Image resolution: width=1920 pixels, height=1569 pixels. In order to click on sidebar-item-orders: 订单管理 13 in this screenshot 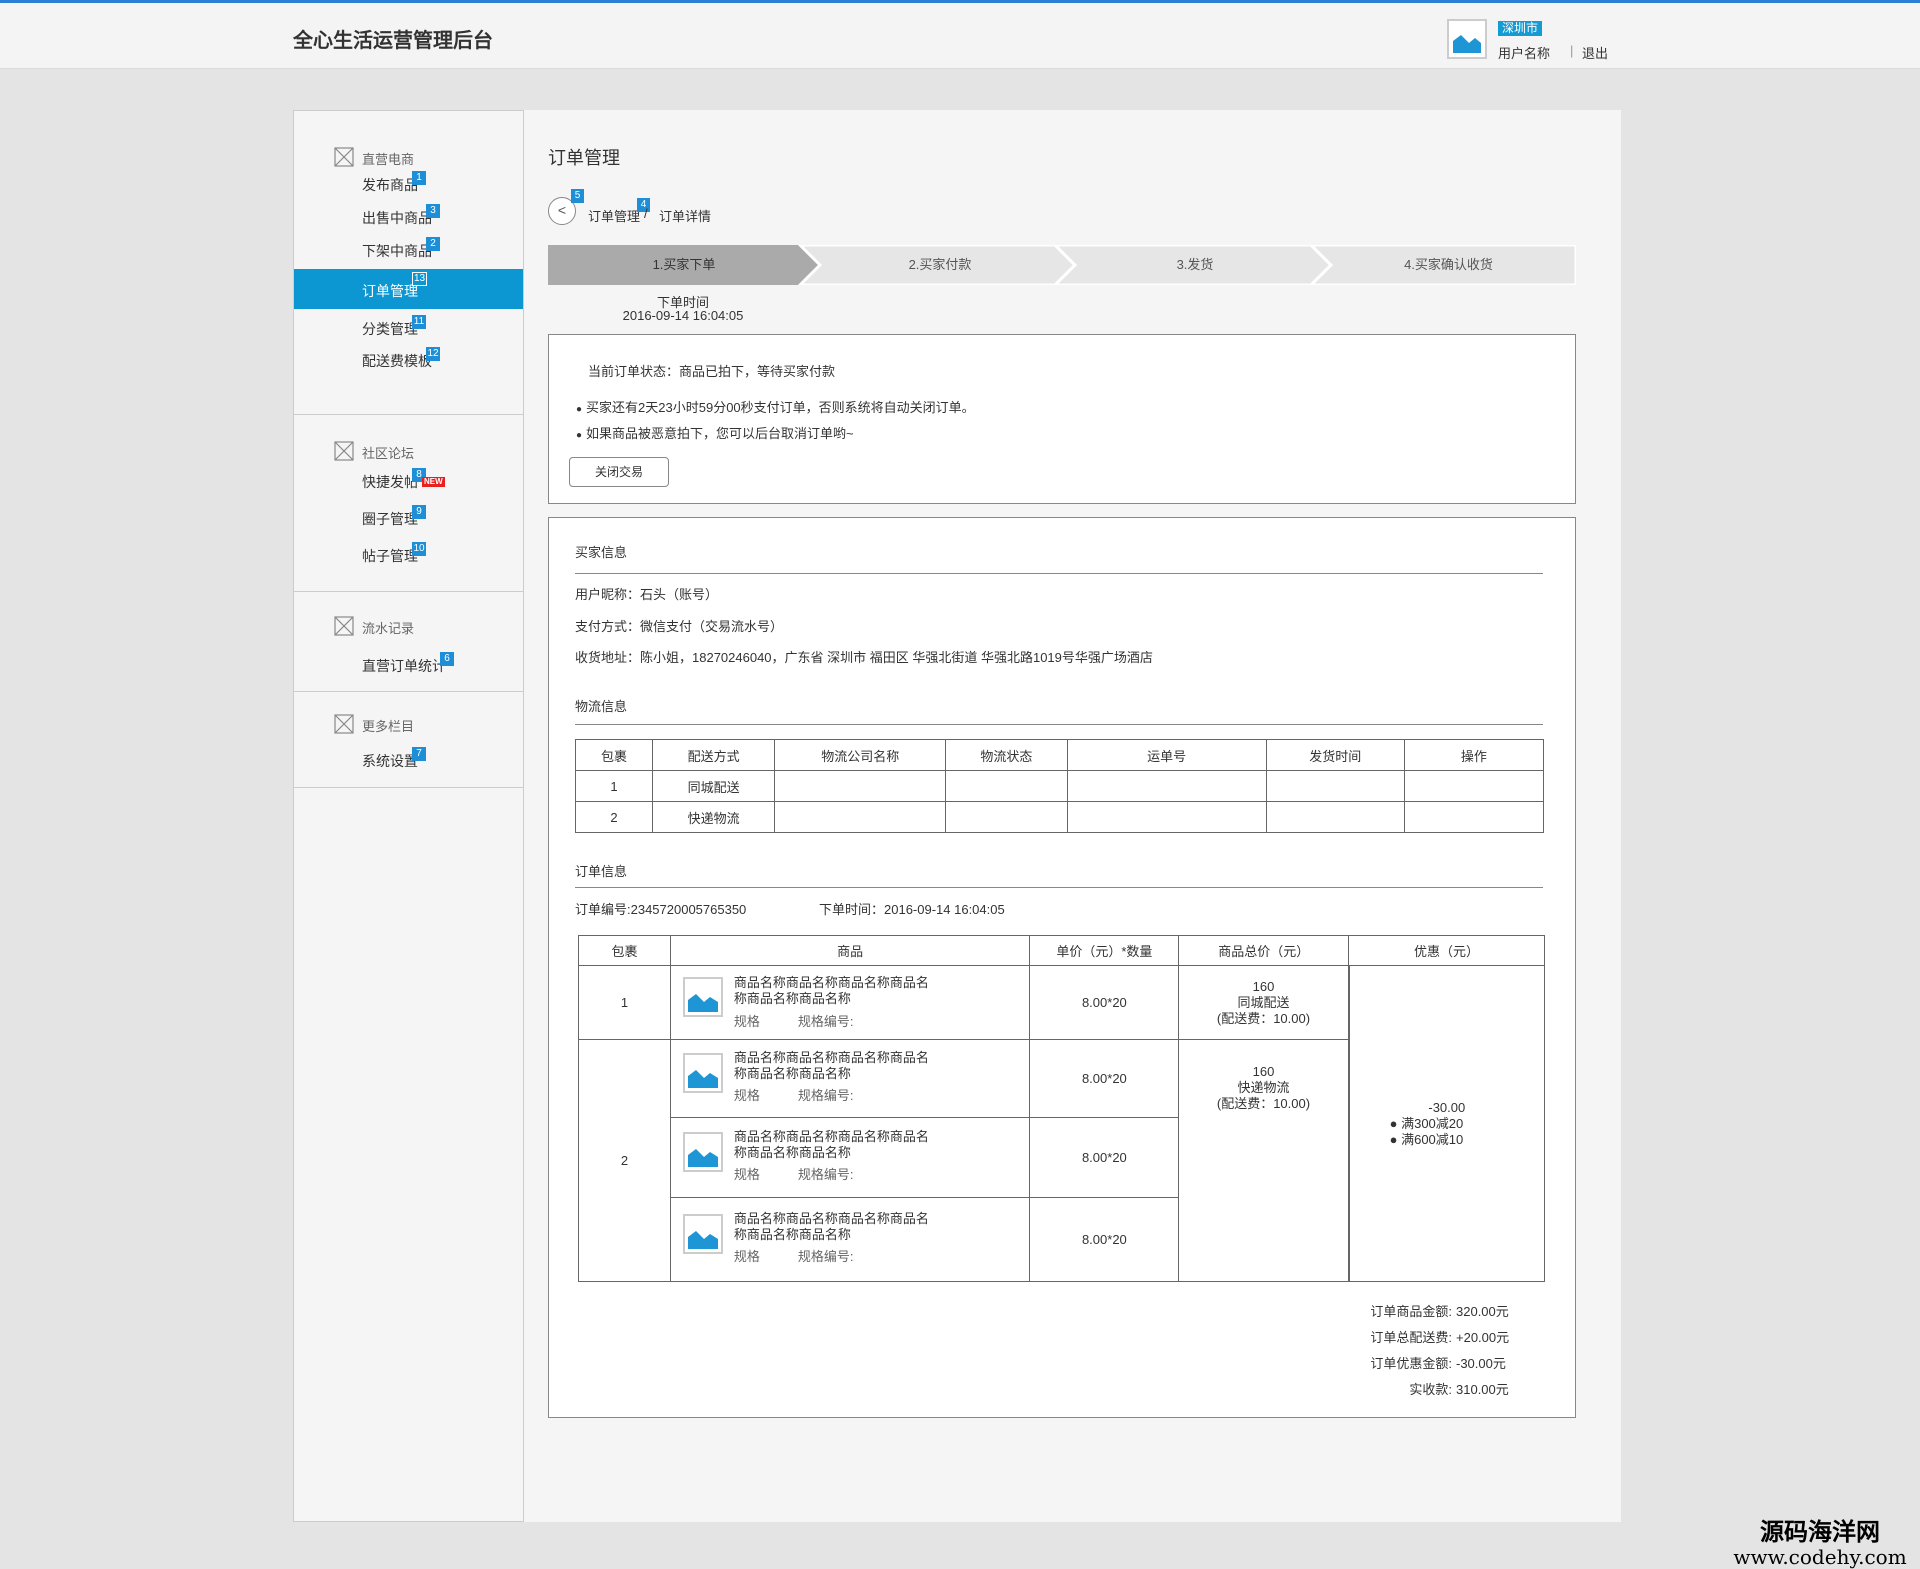, I will do `click(408, 289)`.